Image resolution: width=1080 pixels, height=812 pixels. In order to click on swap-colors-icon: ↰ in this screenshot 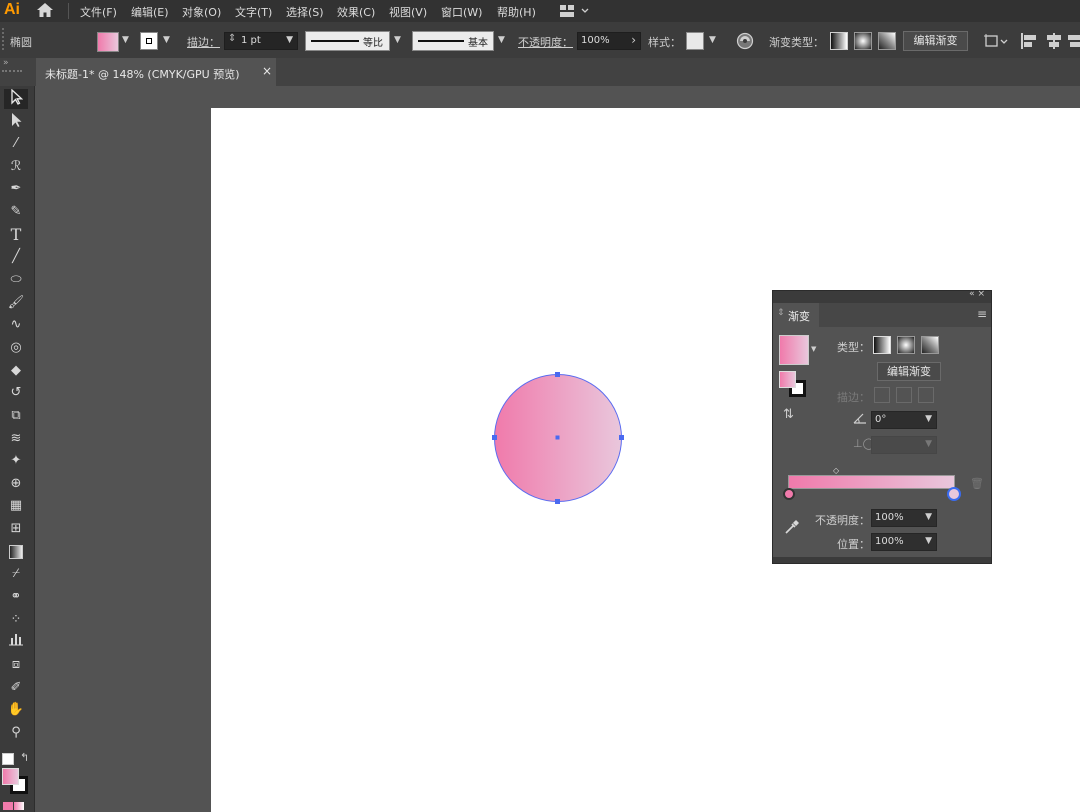, I will do `click(24, 757)`.